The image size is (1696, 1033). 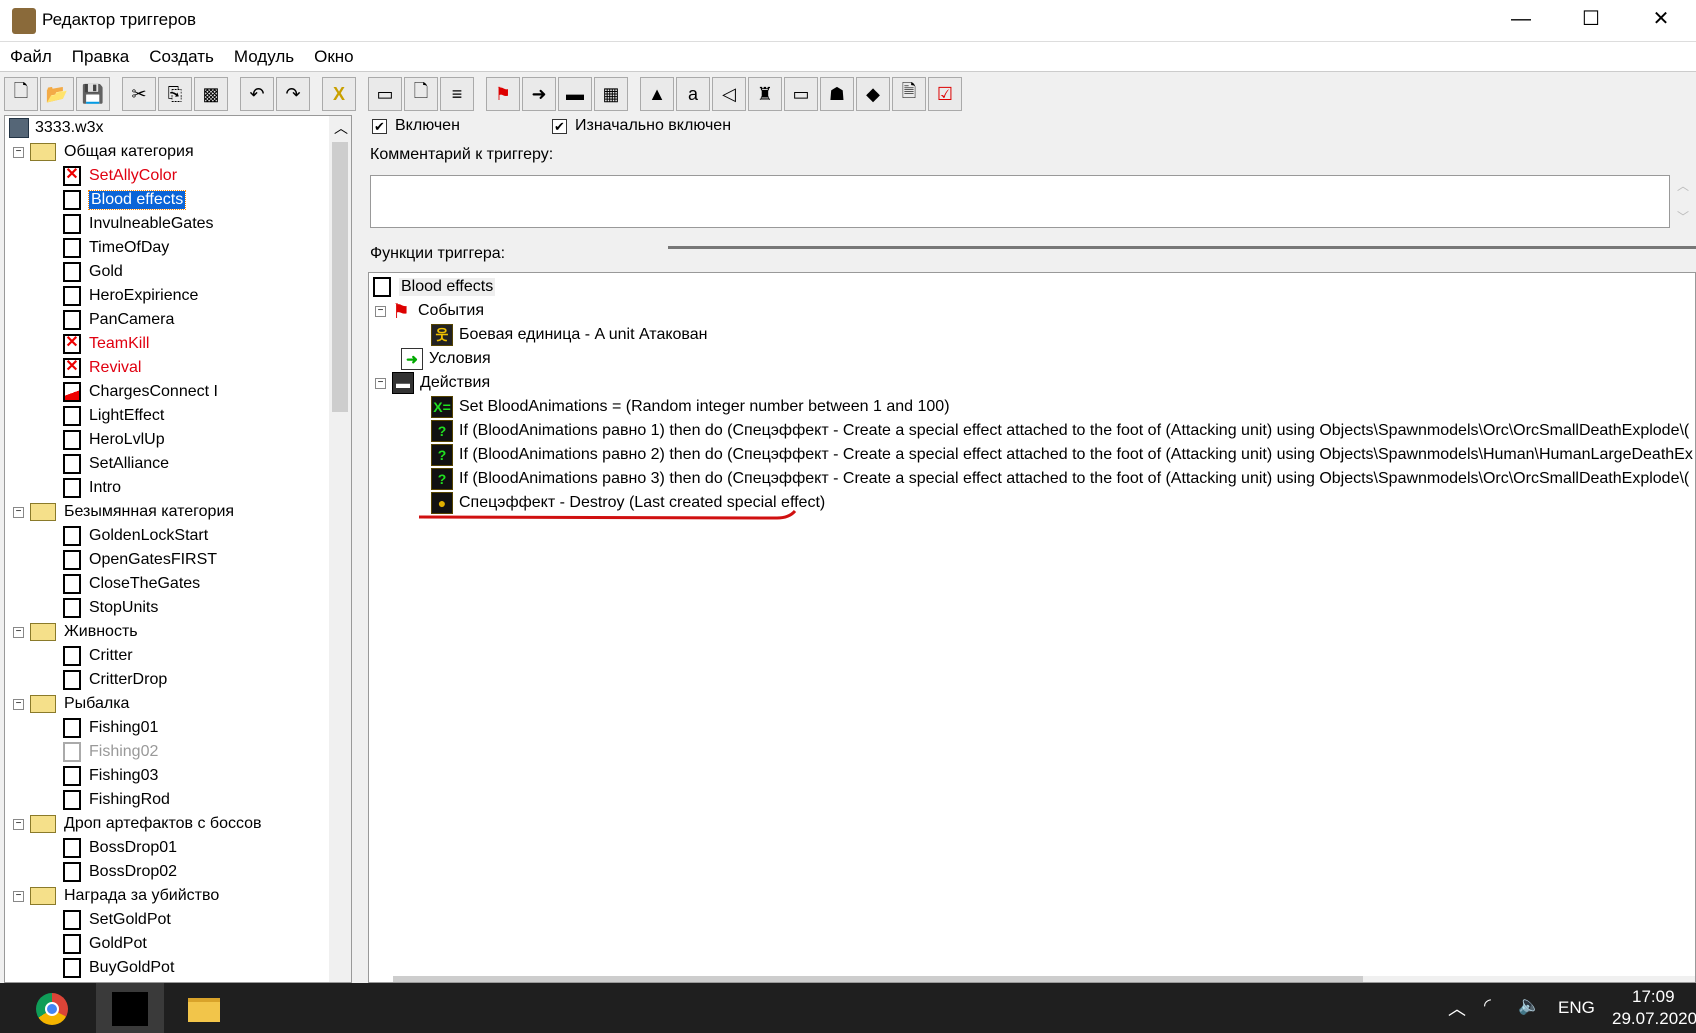 I want to click on menu-module: Модуль, so click(x=264, y=57).